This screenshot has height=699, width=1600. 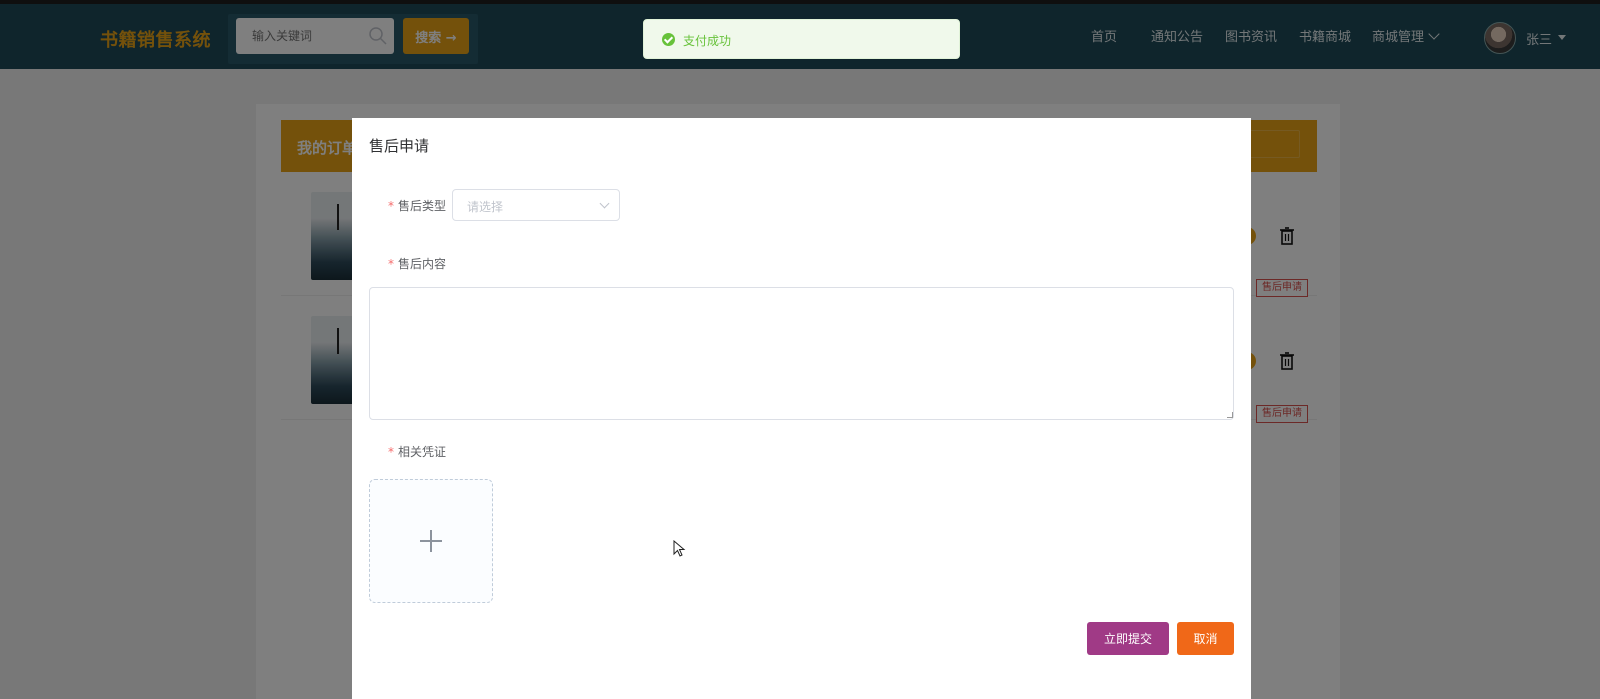 I want to click on mouse-cursor-icon, so click(x=679, y=548).